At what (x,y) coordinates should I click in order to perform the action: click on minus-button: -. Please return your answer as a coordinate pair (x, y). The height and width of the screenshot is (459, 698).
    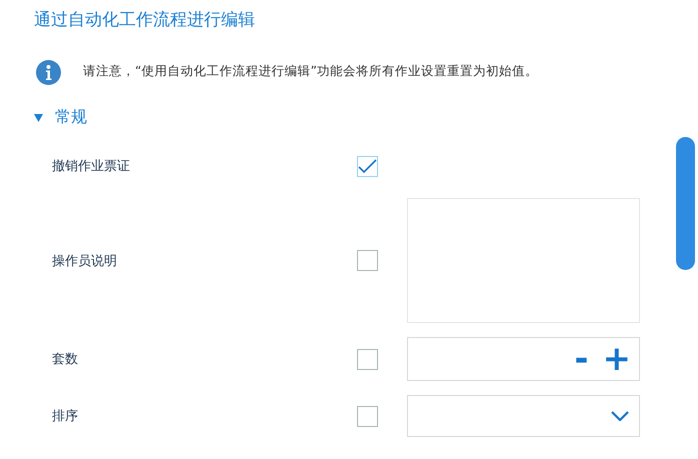
    Looking at the image, I should click on (581, 359).